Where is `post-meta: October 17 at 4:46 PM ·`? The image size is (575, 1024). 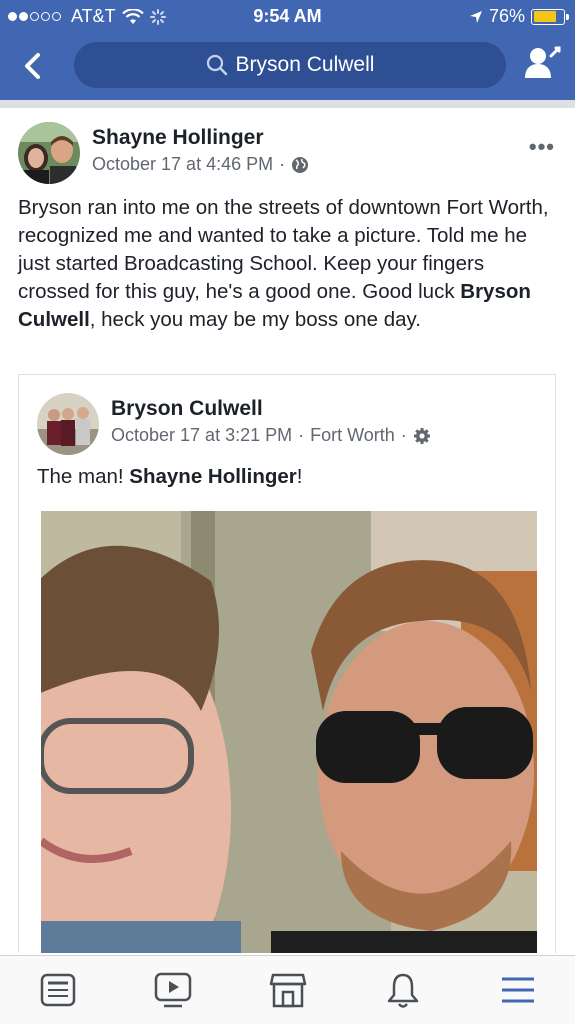
post-meta: October 17 at 4:46 PM · is located at coordinates (200, 164).